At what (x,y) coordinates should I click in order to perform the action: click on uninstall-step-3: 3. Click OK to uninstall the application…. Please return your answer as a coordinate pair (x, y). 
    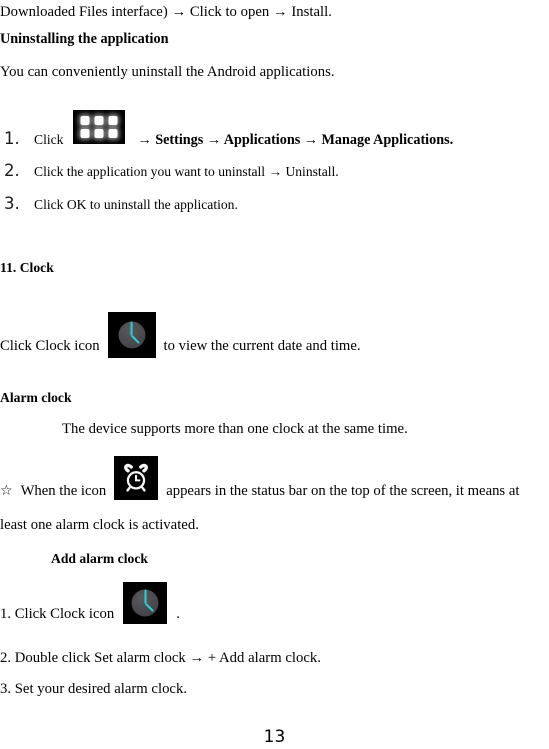
    Looking at the image, I should click on (121, 203).